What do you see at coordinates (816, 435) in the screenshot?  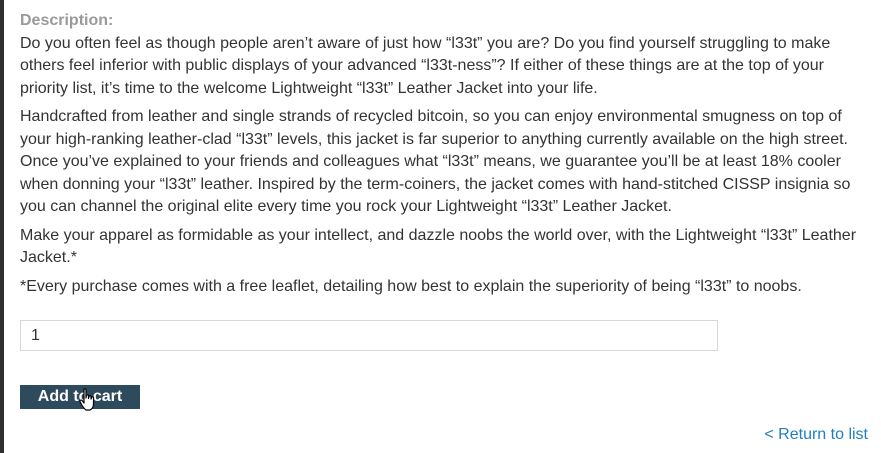 I see `return-to-list-link: < Return to list` at bounding box center [816, 435].